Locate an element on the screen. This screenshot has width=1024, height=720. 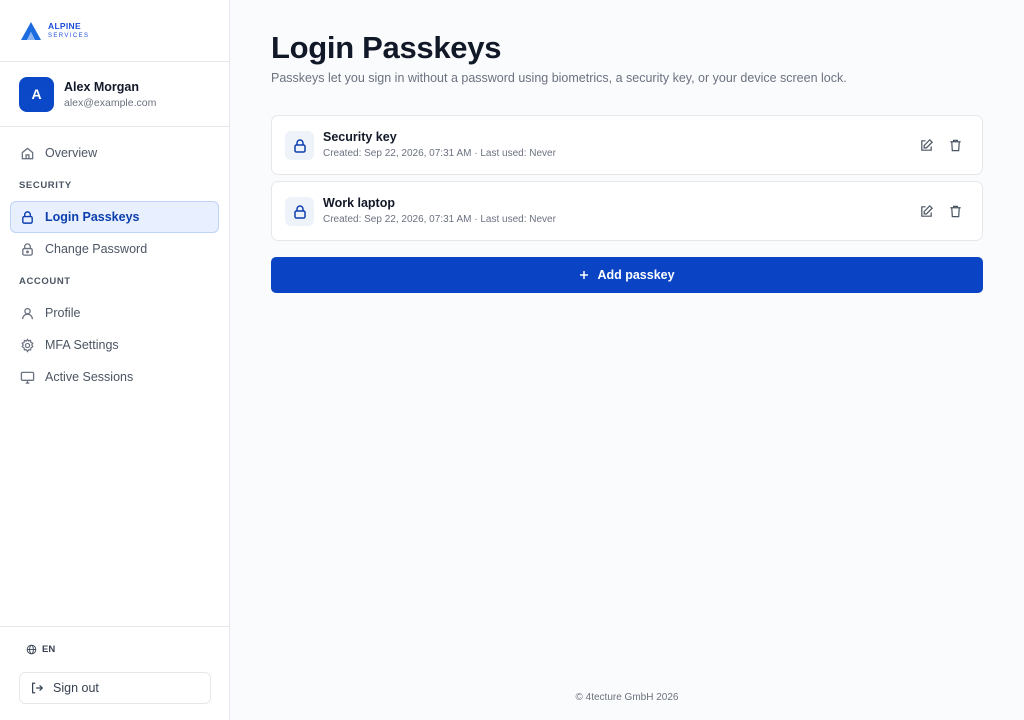
home-icon is located at coordinates (27, 153).